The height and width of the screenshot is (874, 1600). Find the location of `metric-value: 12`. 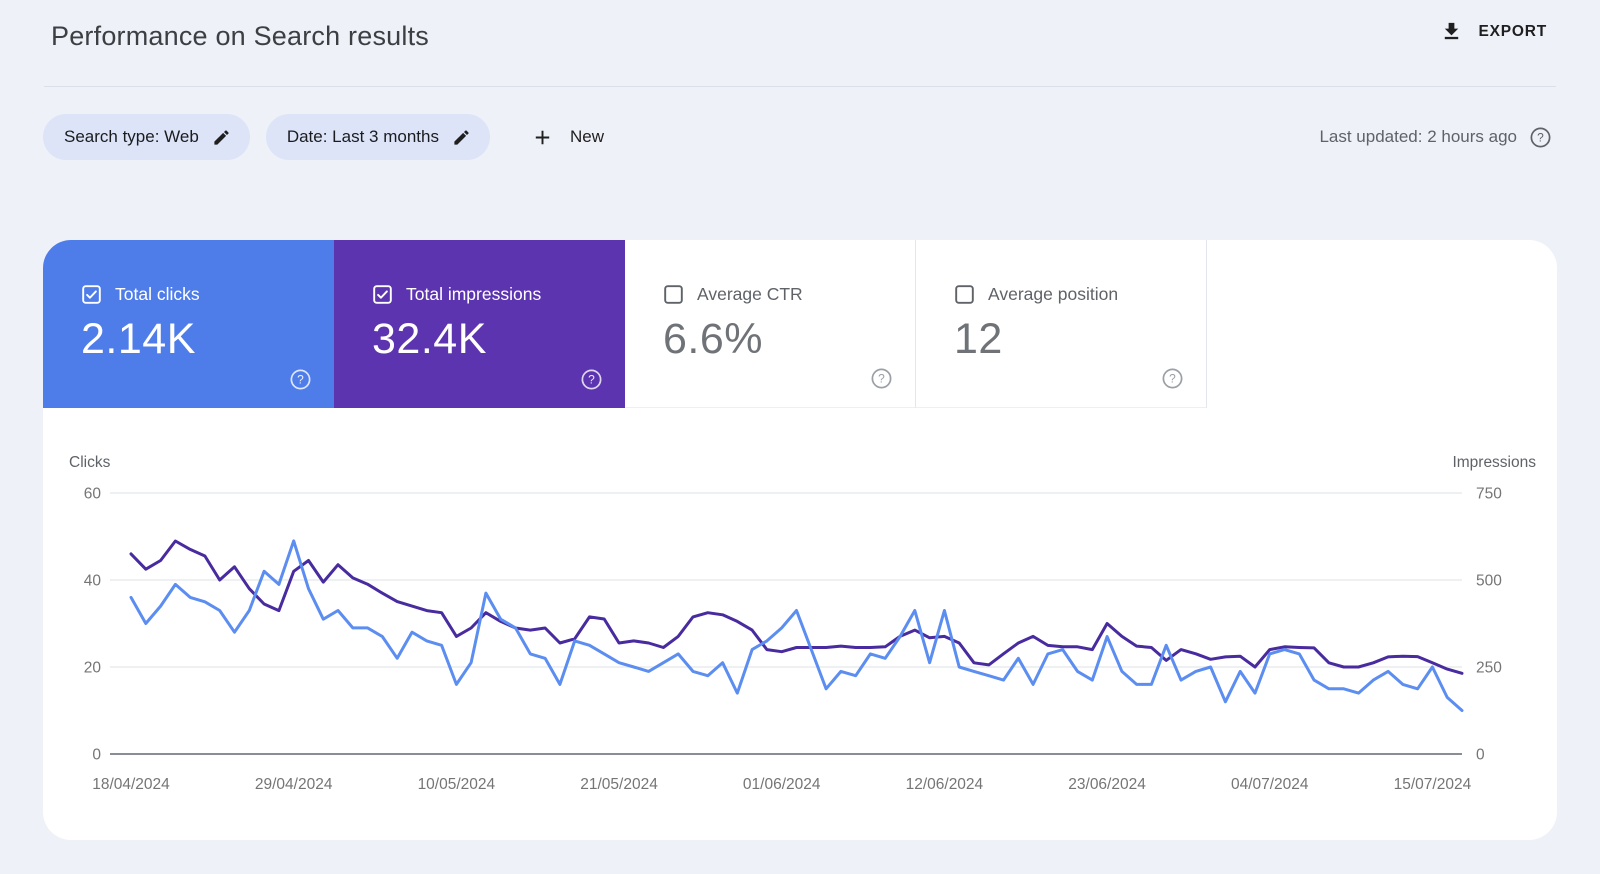

metric-value: 12 is located at coordinates (978, 339).